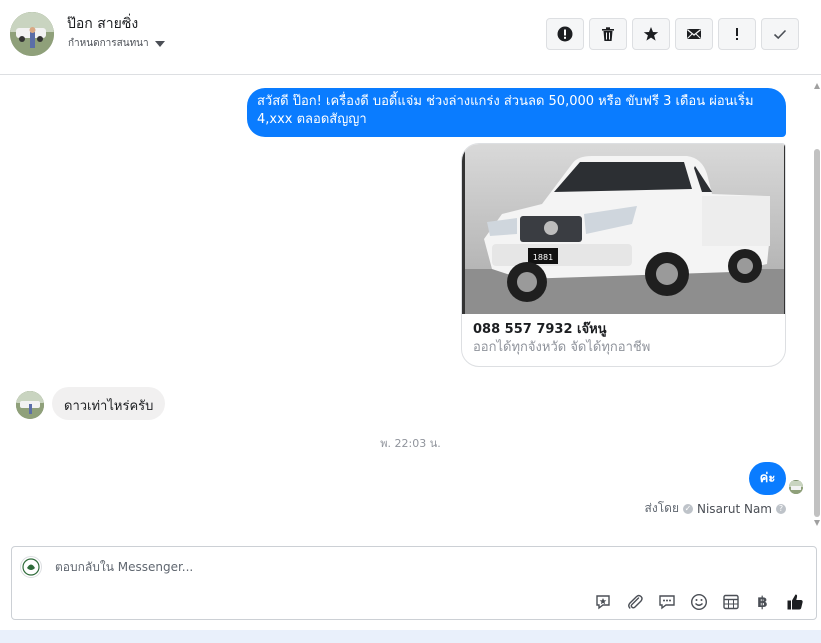 The width and height of the screenshot is (821, 643). Describe the element at coordinates (414, 583) in the screenshot. I see `reply-composer: ฿` at that location.